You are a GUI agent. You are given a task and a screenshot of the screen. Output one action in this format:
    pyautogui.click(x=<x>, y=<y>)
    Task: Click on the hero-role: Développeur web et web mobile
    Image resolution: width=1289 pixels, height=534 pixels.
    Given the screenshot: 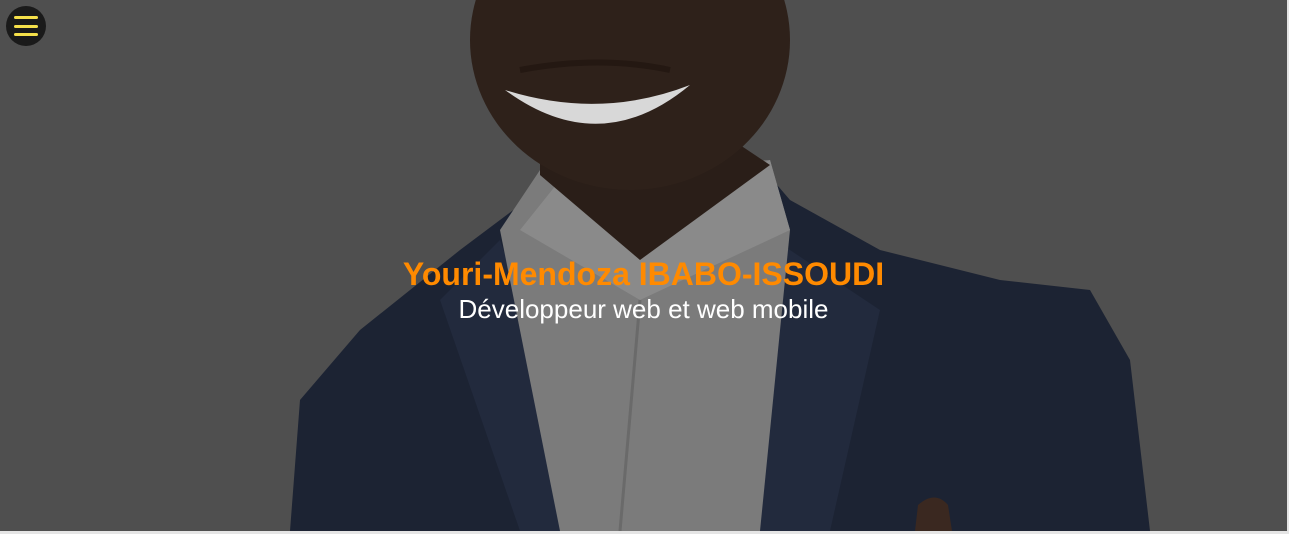 What is the action you would take?
    pyautogui.click(x=643, y=309)
    